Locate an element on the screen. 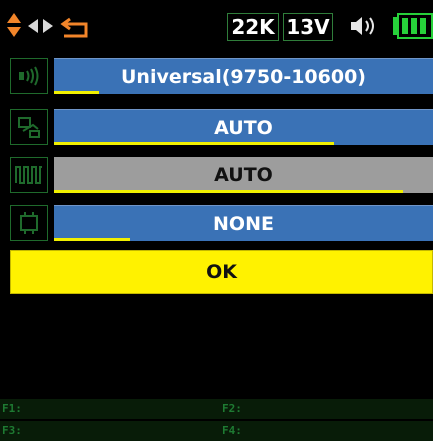 The width and height of the screenshot is (433, 441). band-value: AUTO is located at coordinates (243, 175).